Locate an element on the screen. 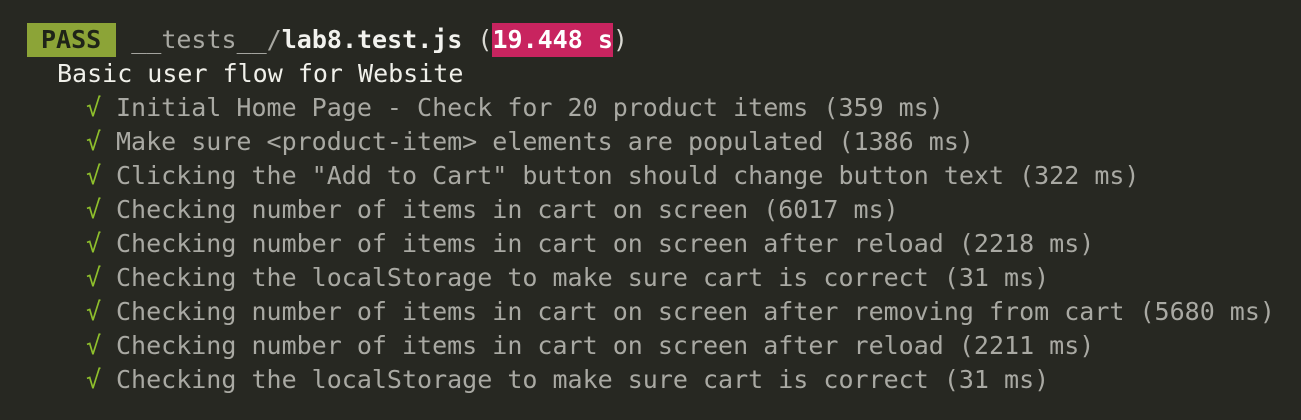 The width and height of the screenshot is (1301, 420). test-suite-title: Basic user flow for Website is located at coordinates (260, 73).